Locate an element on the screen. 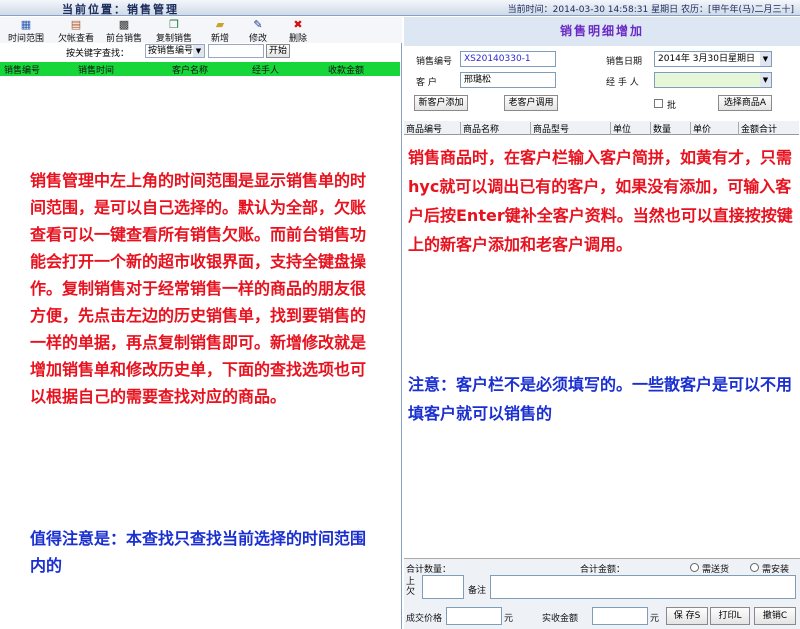  owe-field is located at coordinates (443, 587).